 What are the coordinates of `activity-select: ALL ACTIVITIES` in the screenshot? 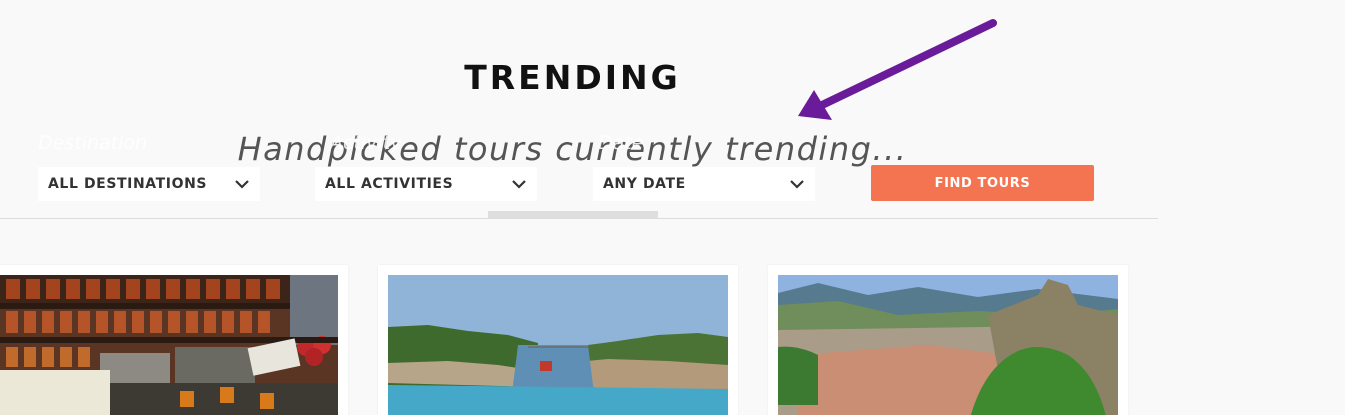 It's located at (426, 184).